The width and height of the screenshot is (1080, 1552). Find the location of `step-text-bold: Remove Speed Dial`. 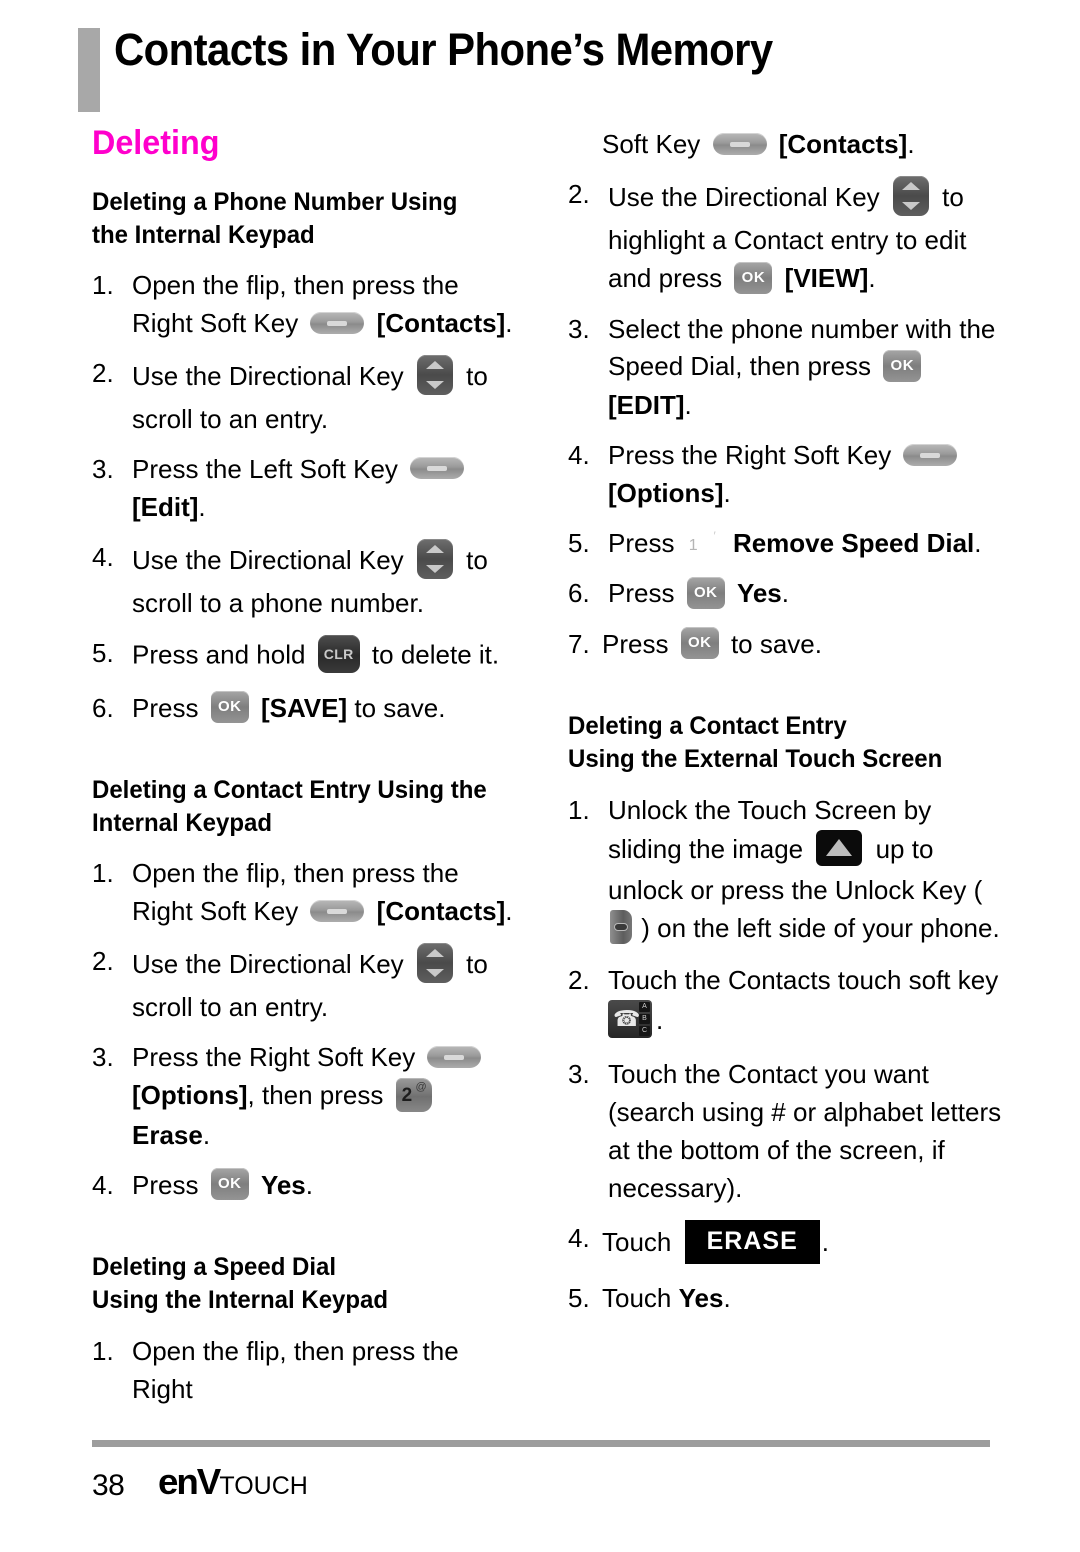

step-text-bold: Remove Speed Dial is located at coordinates (853, 542).